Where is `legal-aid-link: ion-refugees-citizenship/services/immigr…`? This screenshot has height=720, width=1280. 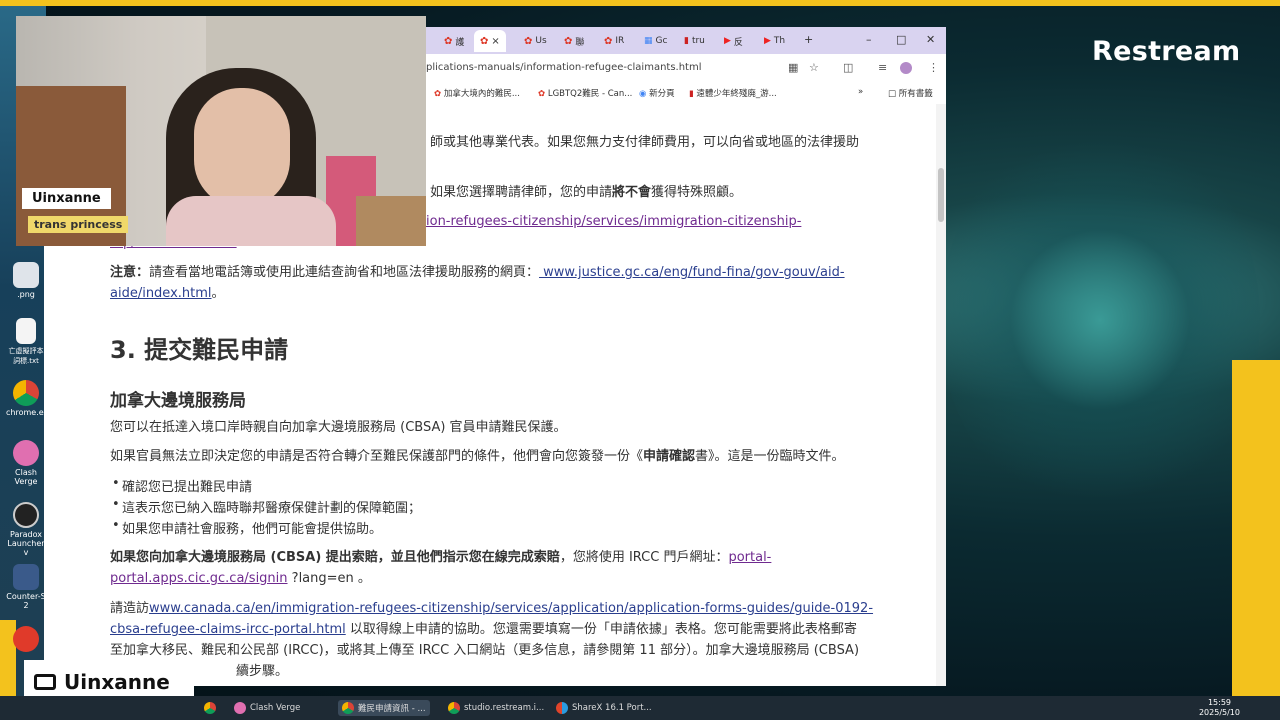
legal-aid-link: ion-refugees-citizenship/services/immigr… is located at coordinates (613, 221).